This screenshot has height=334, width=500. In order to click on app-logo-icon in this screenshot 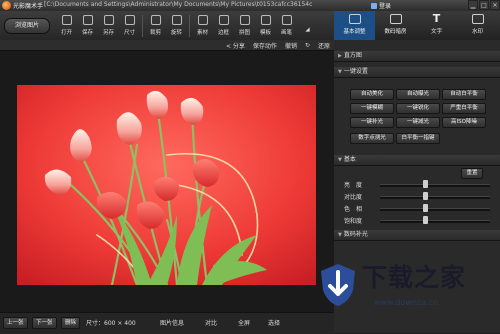, I will do `click(6, 5)`.